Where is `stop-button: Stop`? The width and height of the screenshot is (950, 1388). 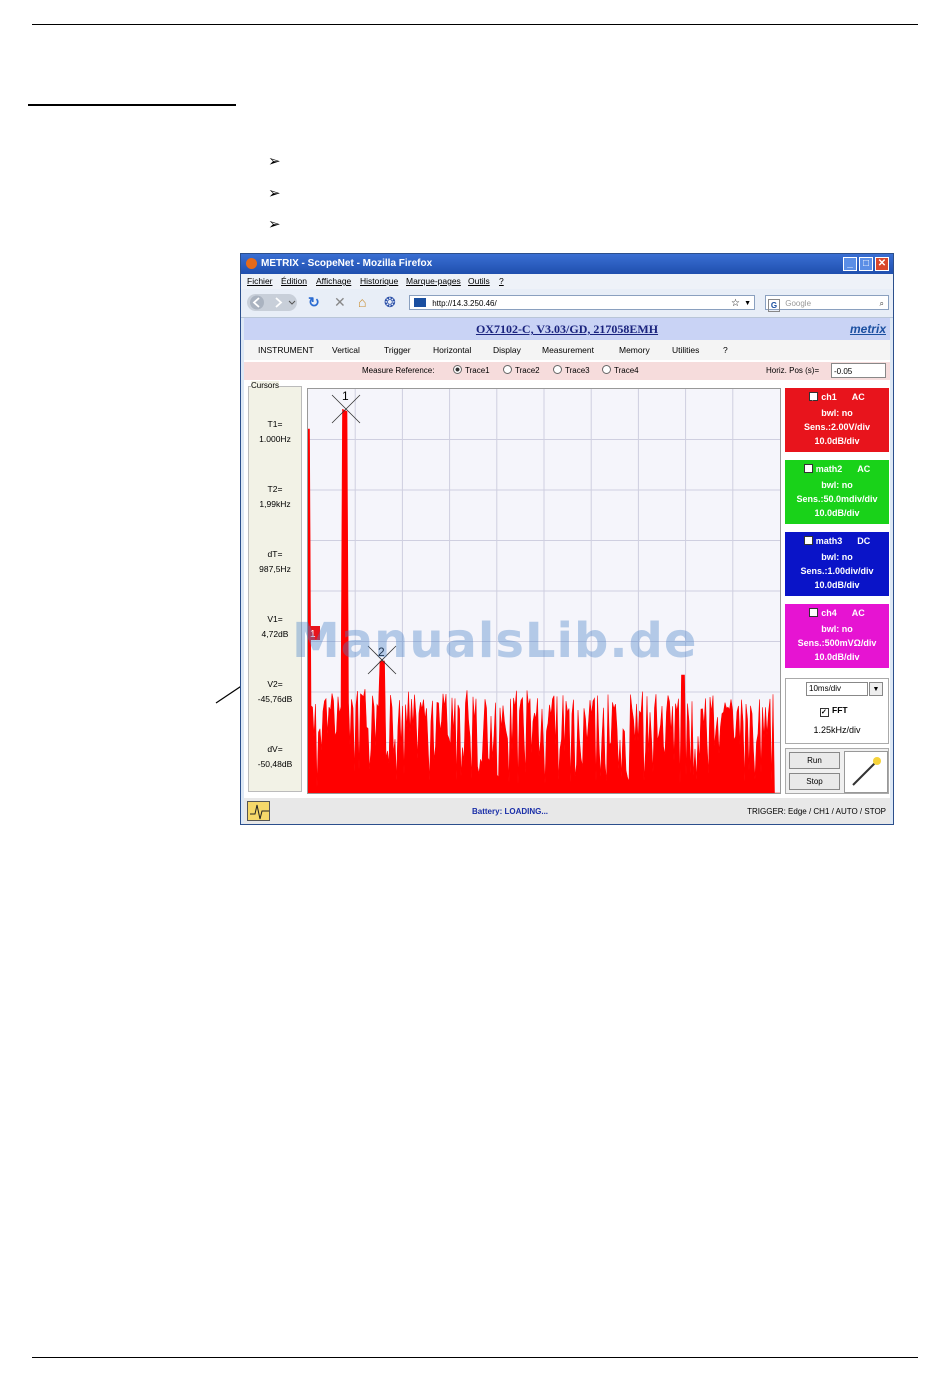 stop-button: Stop is located at coordinates (814, 781).